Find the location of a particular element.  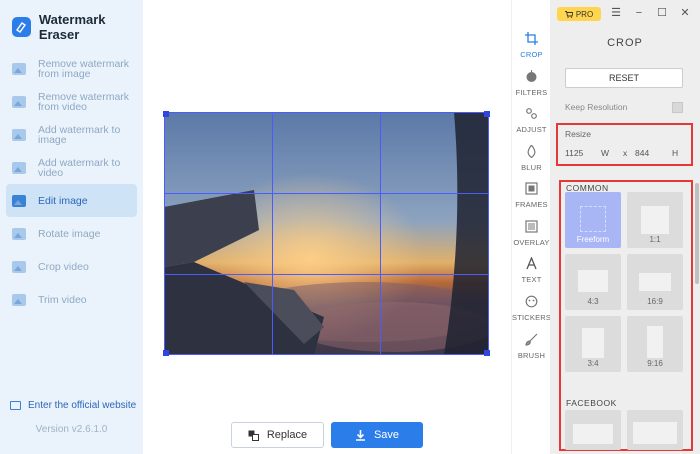

sidebar-item-edit-image: Edit image is located at coordinates (71, 200).